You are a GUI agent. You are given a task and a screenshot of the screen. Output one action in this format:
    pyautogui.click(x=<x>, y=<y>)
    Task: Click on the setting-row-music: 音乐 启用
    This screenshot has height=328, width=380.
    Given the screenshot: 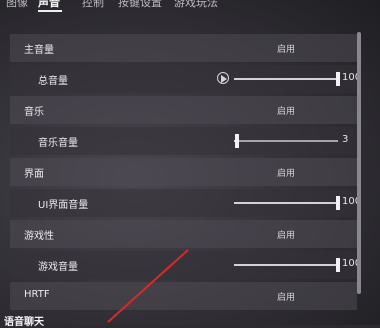 What is the action you would take?
    pyautogui.click(x=183, y=110)
    